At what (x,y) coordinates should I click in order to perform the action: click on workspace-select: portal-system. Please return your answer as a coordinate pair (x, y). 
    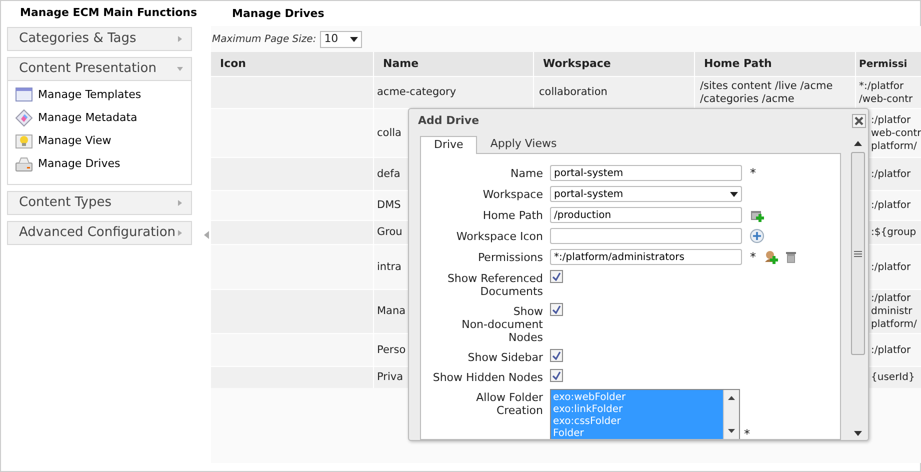
    Looking at the image, I should click on (646, 194).